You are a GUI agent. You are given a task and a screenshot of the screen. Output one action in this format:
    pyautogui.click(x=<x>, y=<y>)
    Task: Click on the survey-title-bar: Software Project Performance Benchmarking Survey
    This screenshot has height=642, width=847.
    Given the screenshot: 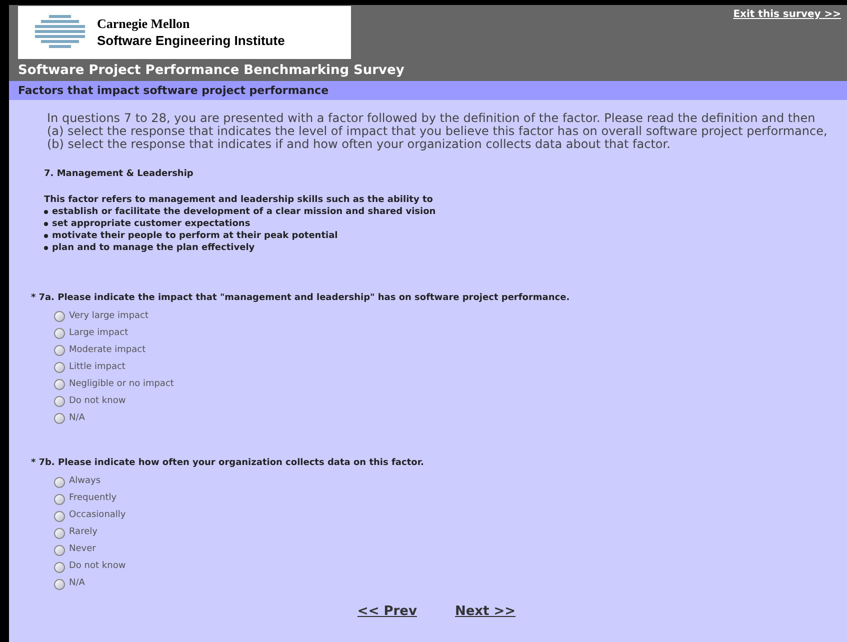 What is the action you would take?
    pyautogui.click(x=428, y=71)
    